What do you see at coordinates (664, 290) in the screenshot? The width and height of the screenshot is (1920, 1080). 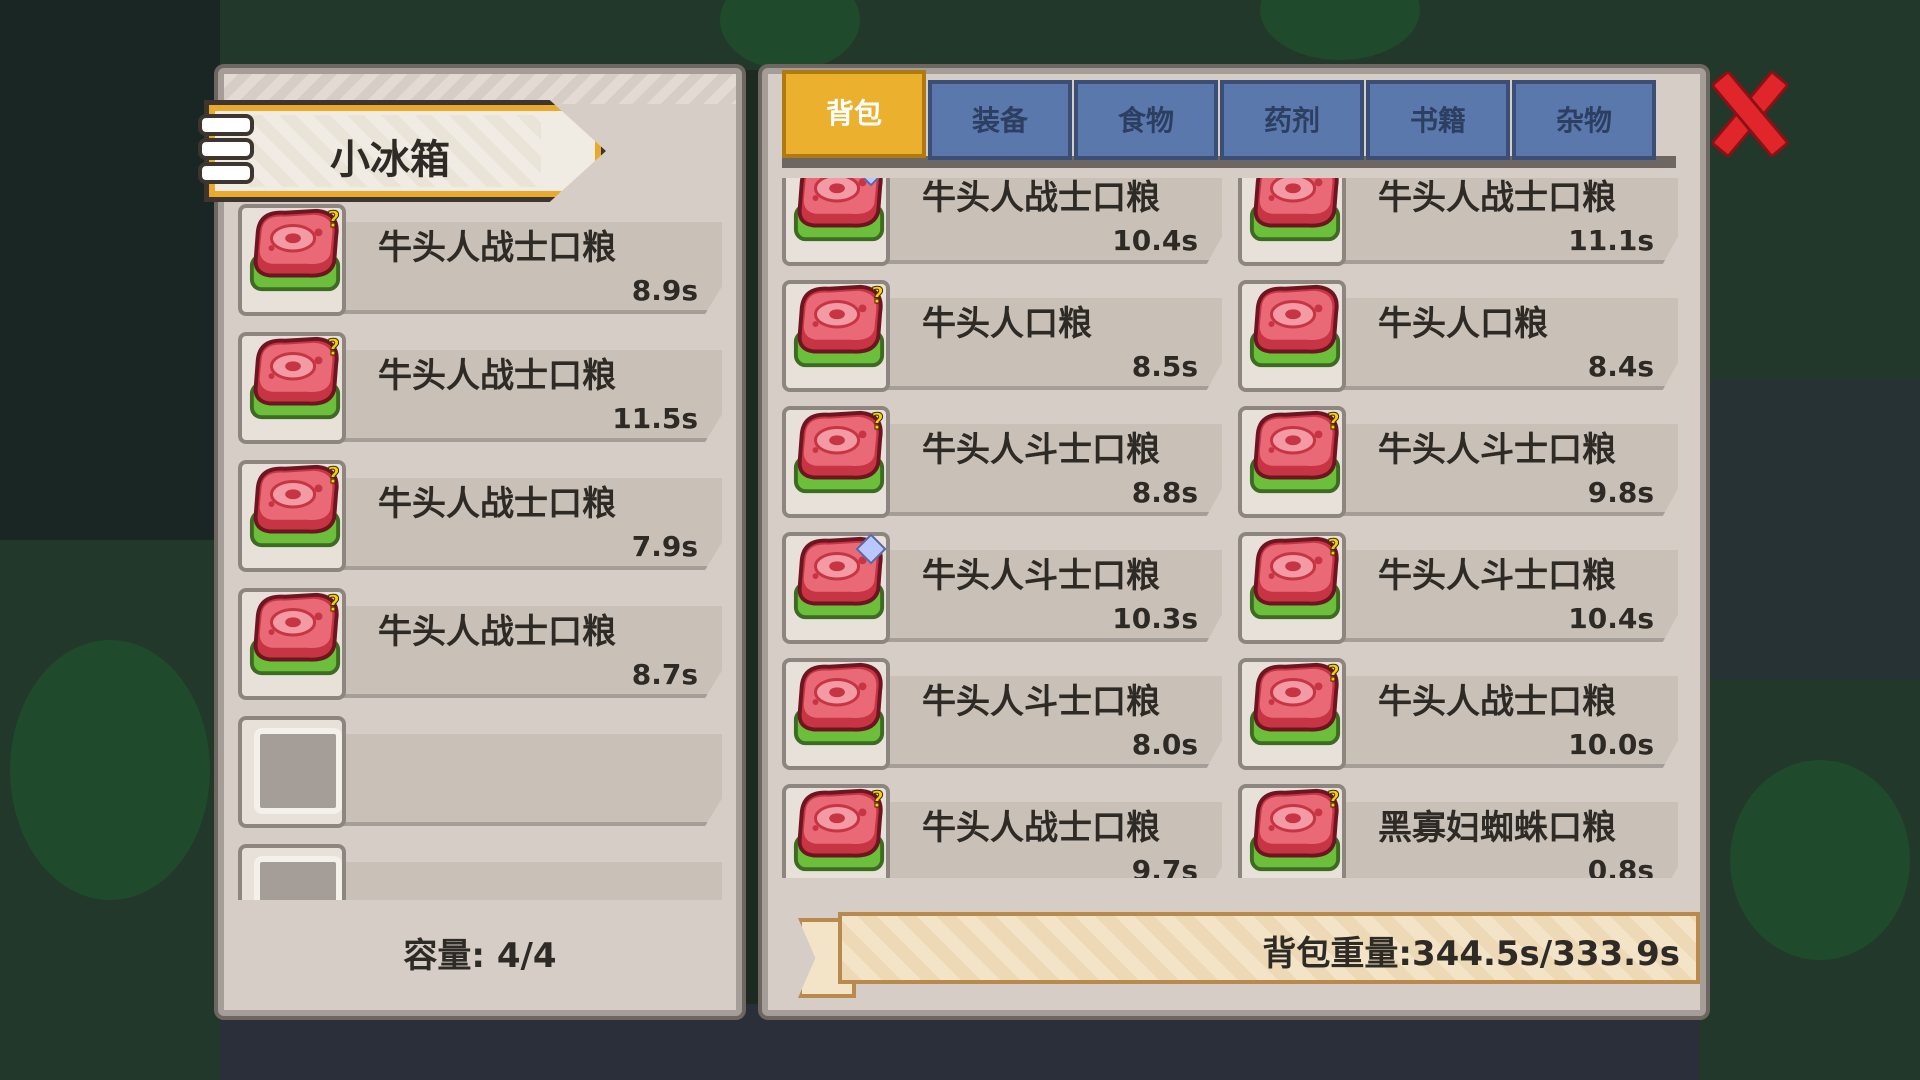 I see `item-time: 8.9s` at bounding box center [664, 290].